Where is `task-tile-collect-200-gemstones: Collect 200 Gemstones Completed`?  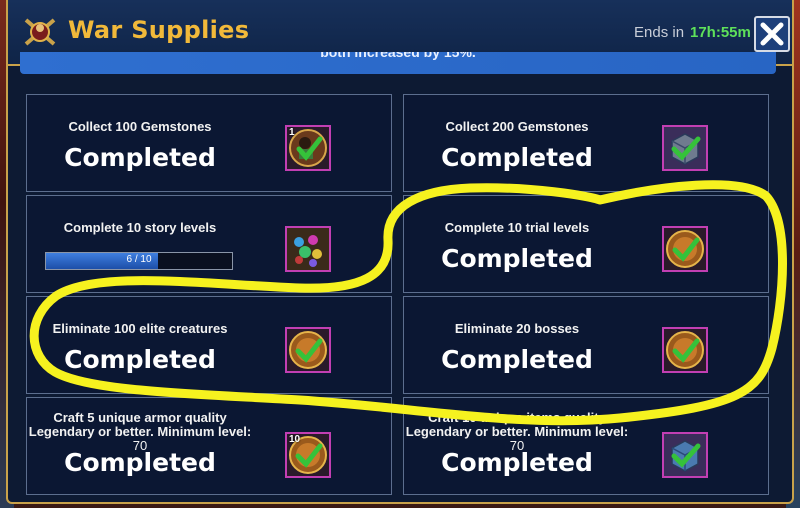
task-tile-collect-200-gemstones: Collect 200 Gemstones Completed is located at coordinates (586, 143).